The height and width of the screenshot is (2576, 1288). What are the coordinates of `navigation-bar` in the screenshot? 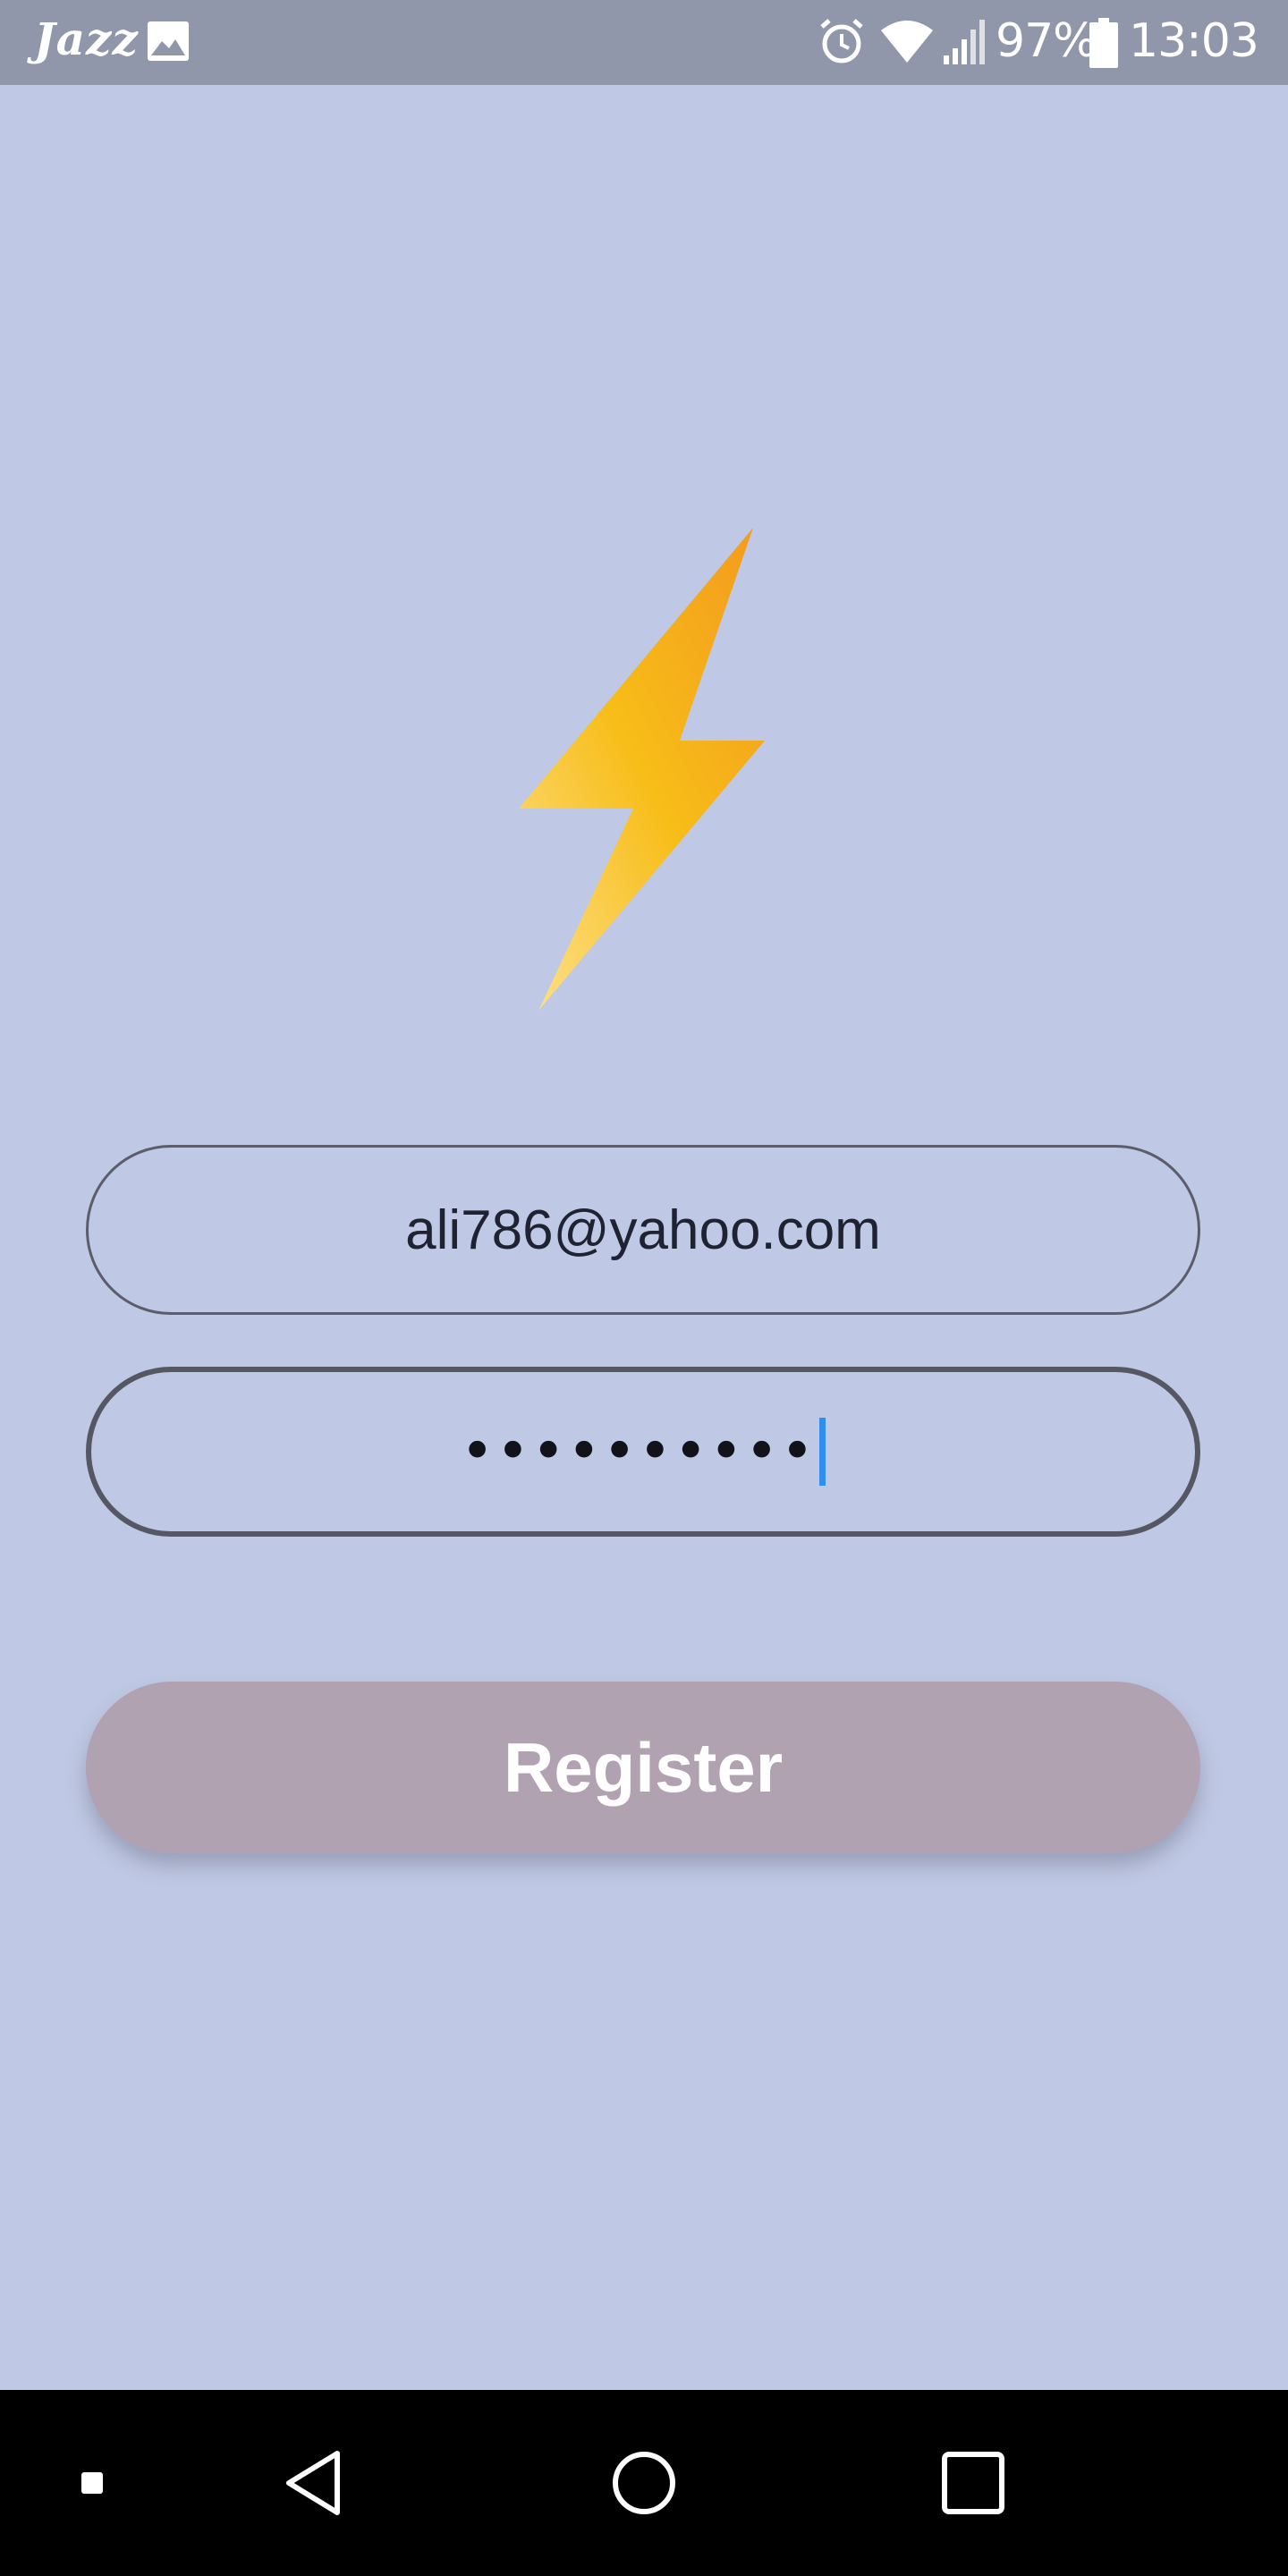 It's located at (644, 2483).